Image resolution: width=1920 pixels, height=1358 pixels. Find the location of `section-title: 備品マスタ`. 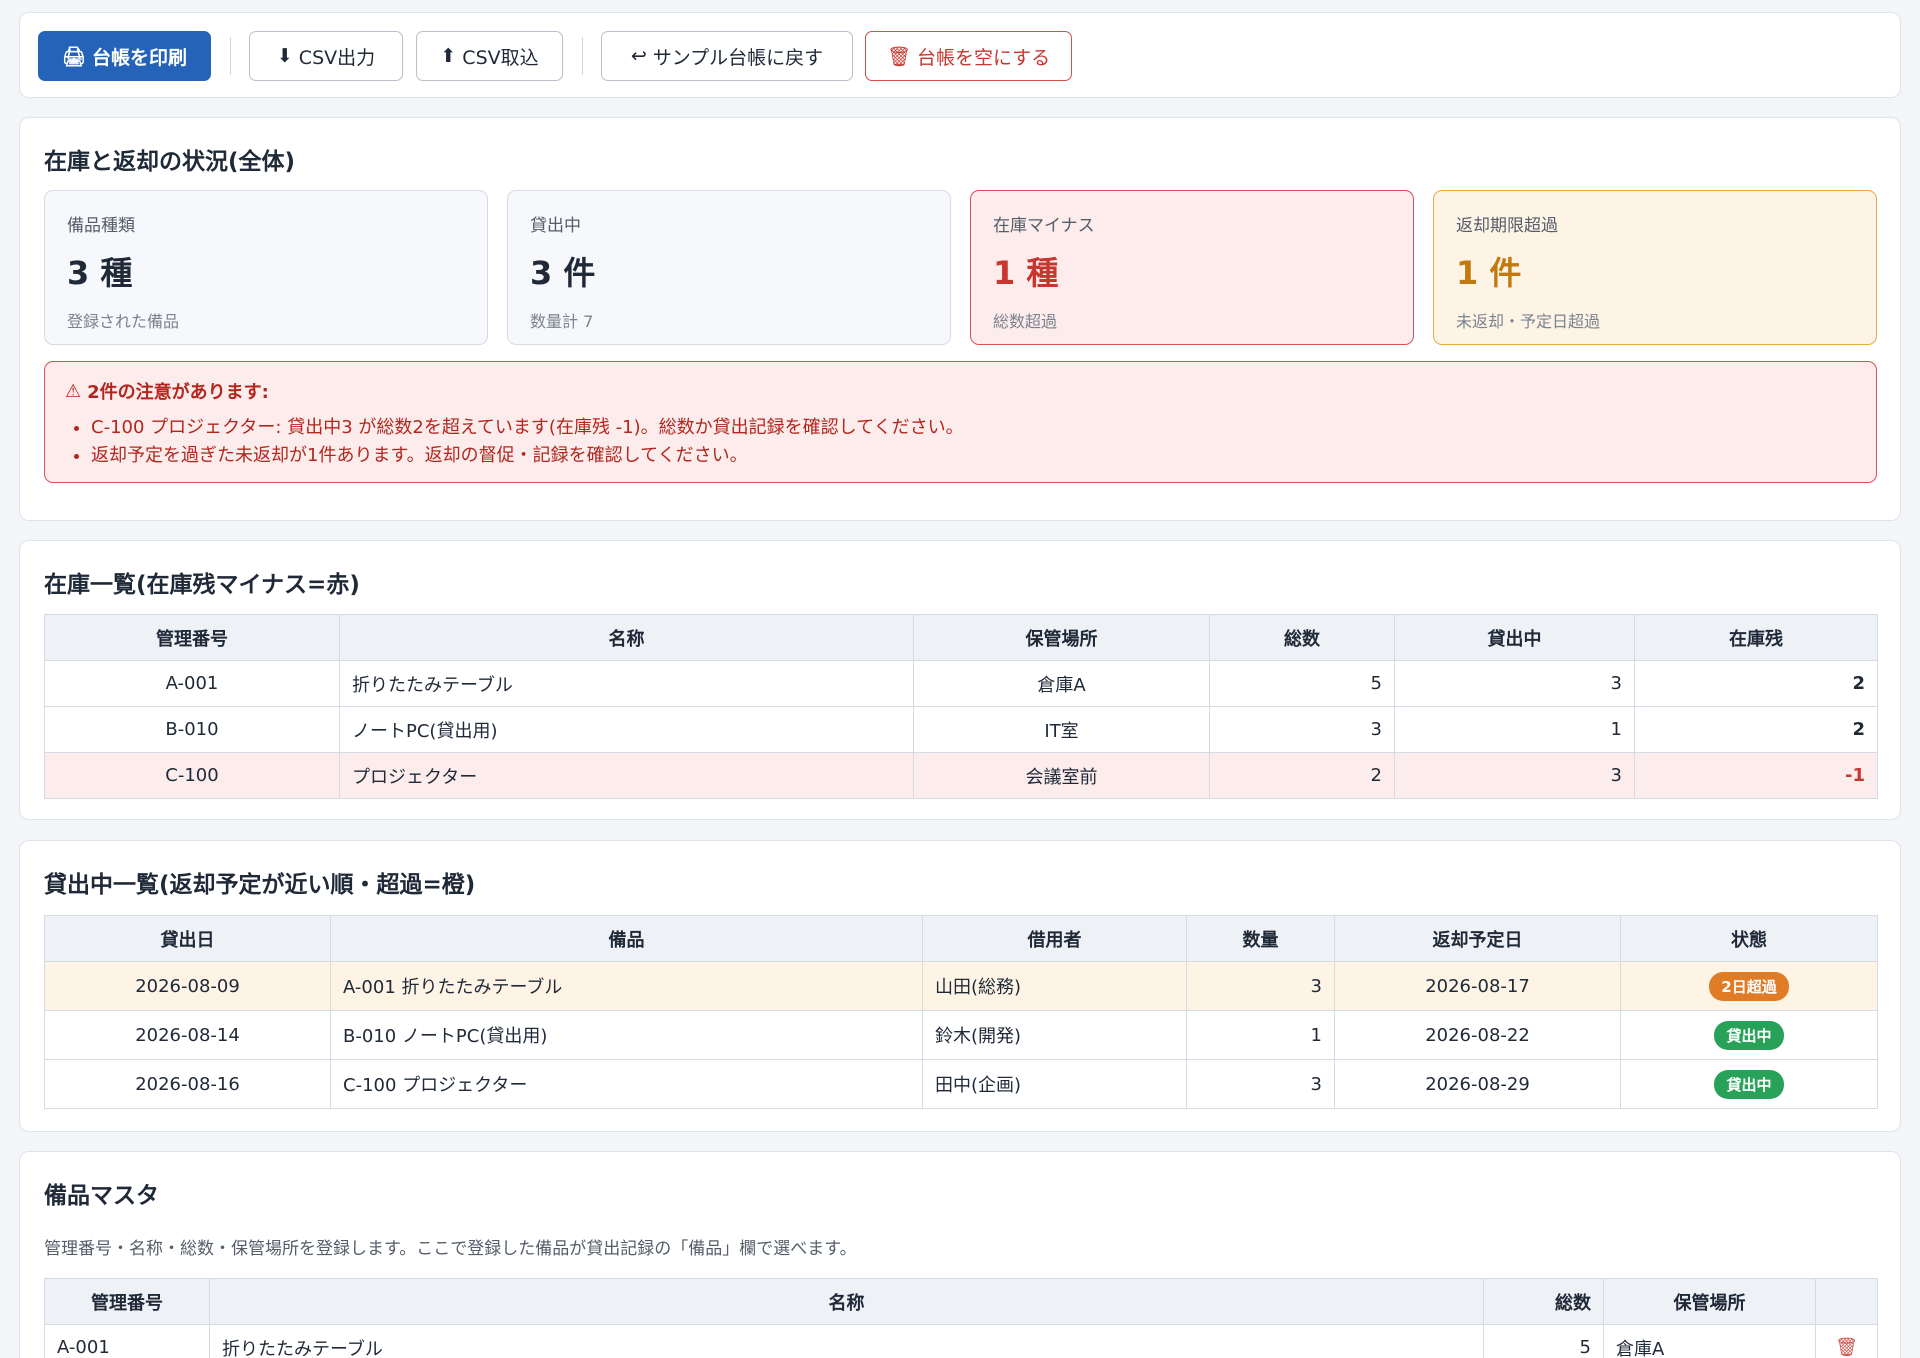

section-title: 備品マスタ is located at coordinates (101, 1196).